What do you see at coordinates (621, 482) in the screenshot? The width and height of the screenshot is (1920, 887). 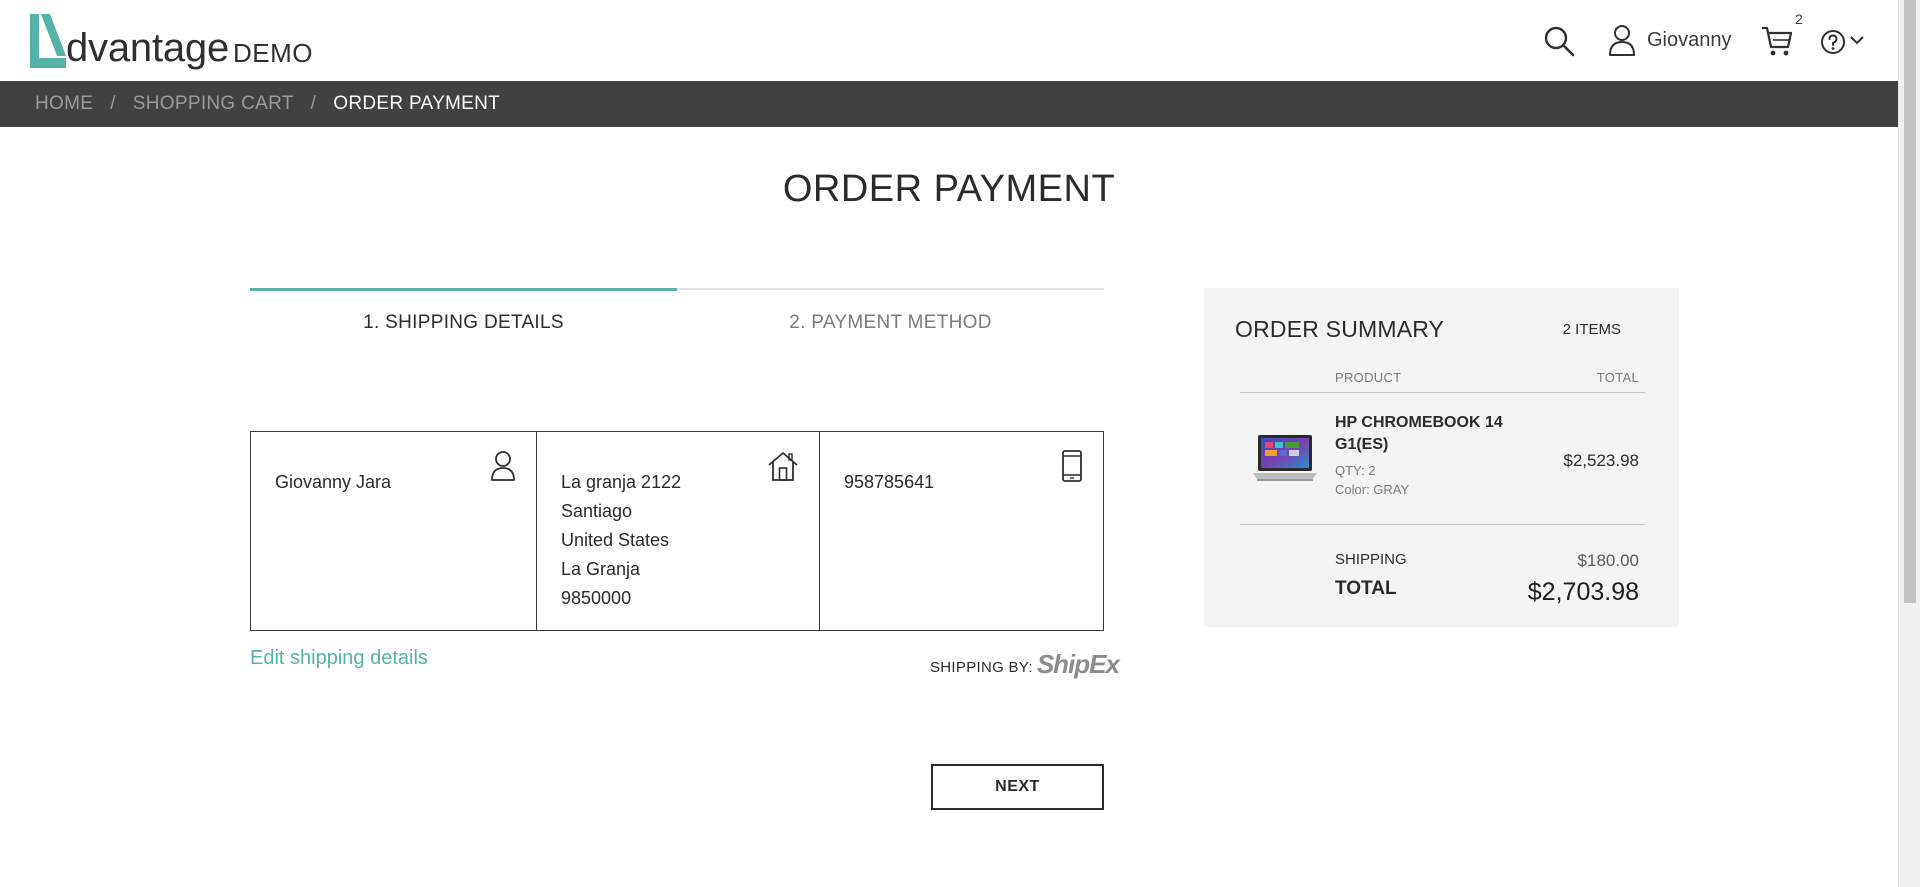 I see `address-line: La granja 2122` at bounding box center [621, 482].